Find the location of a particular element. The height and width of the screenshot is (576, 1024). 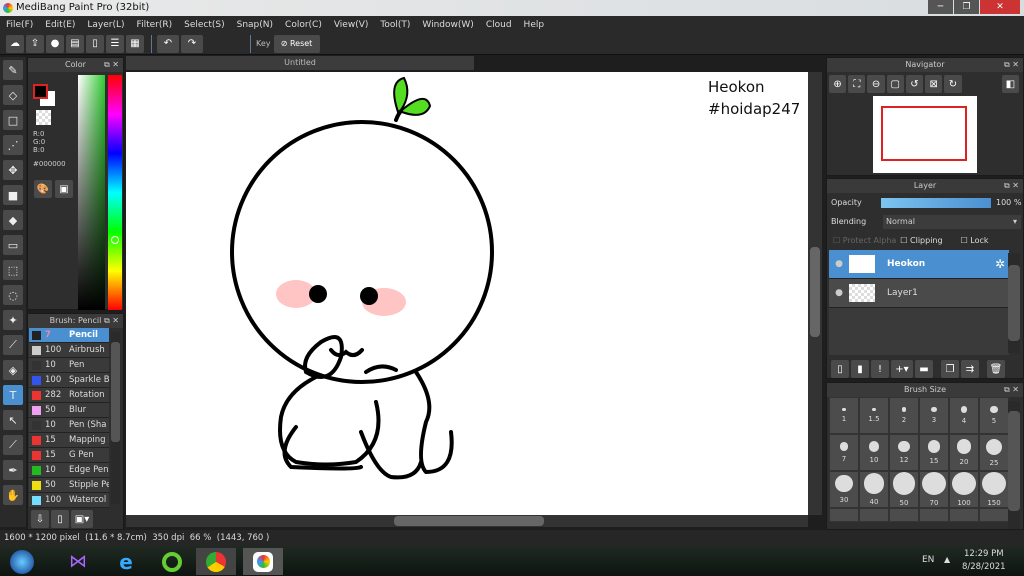

lasso-tool-icon: ◌ is located at coordinates (13, 295).